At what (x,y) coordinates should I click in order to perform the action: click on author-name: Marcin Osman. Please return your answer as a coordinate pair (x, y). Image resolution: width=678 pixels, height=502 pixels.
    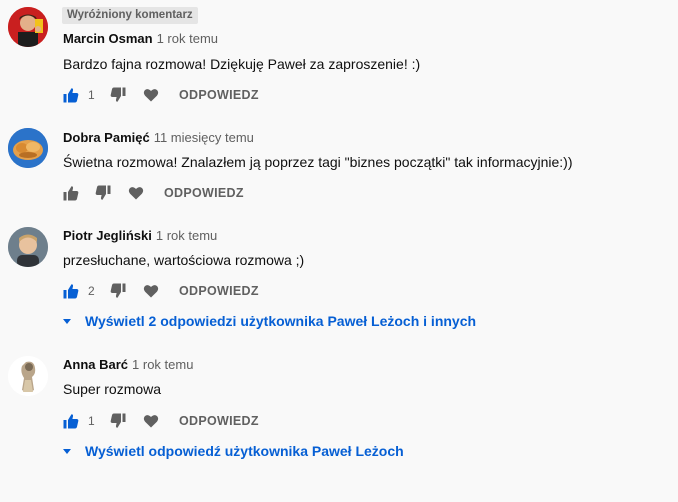
    Looking at the image, I should click on (108, 38).